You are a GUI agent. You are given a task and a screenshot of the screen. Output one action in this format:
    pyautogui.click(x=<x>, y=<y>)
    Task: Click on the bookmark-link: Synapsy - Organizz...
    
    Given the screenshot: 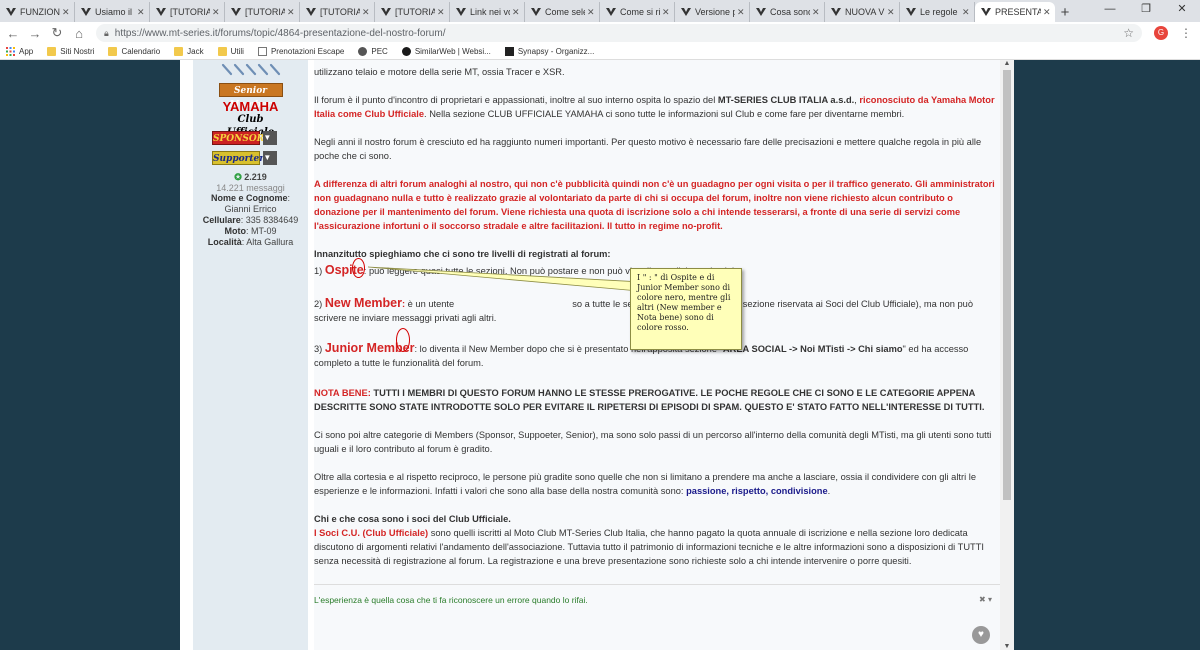 What is the action you would take?
    pyautogui.click(x=549, y=51)
    